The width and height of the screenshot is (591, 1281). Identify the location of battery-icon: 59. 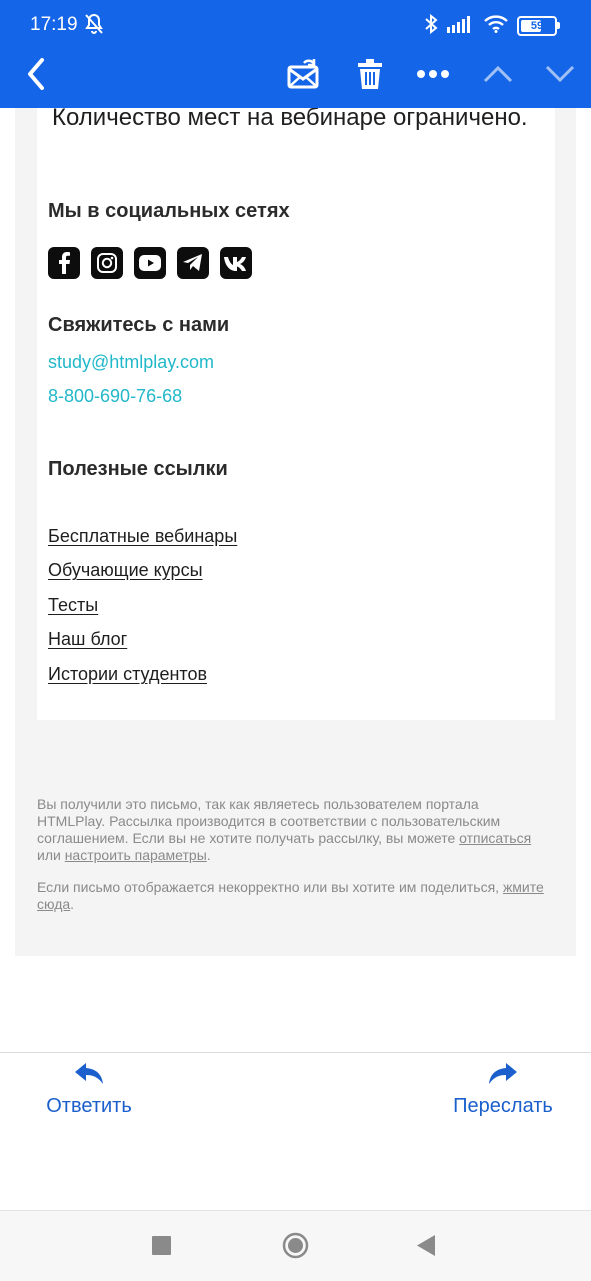
(538, 26).